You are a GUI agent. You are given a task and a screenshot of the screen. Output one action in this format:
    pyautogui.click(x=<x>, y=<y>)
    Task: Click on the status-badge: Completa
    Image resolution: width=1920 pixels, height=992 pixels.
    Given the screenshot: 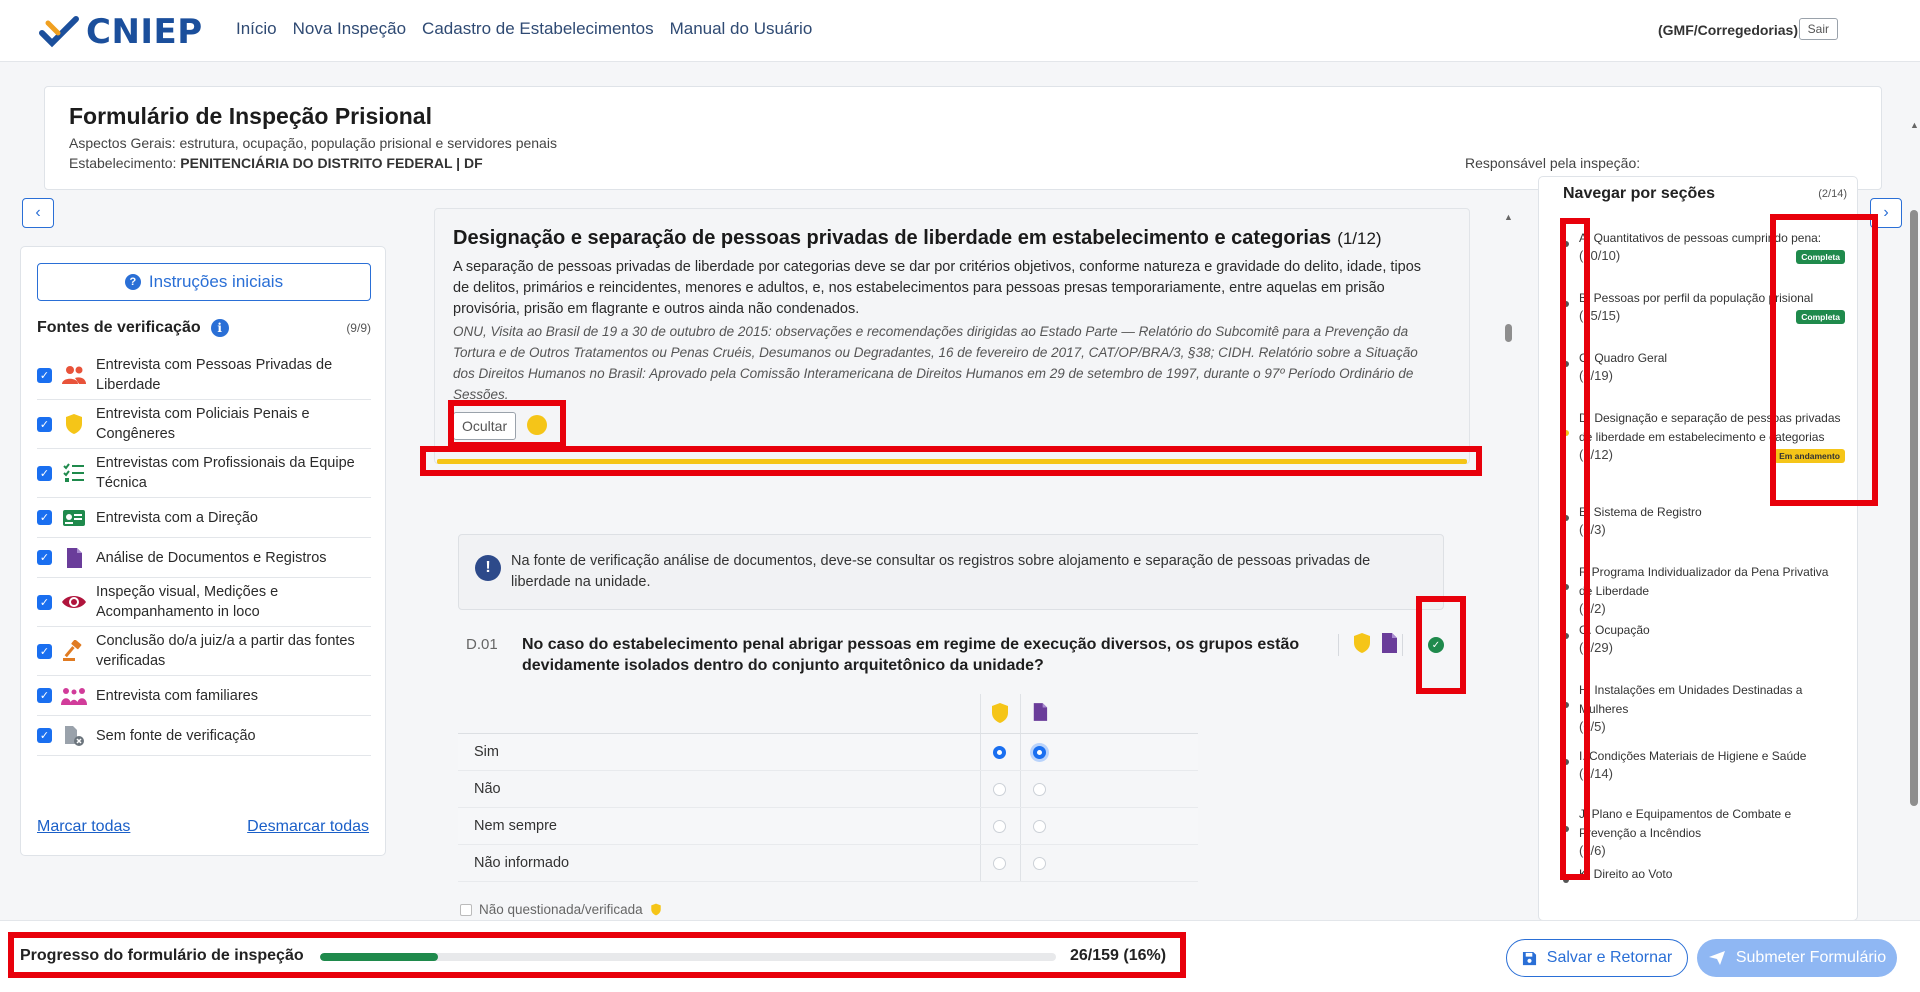 What is the action you would take?
    pyautogui.click(x=1820, y=317)
    